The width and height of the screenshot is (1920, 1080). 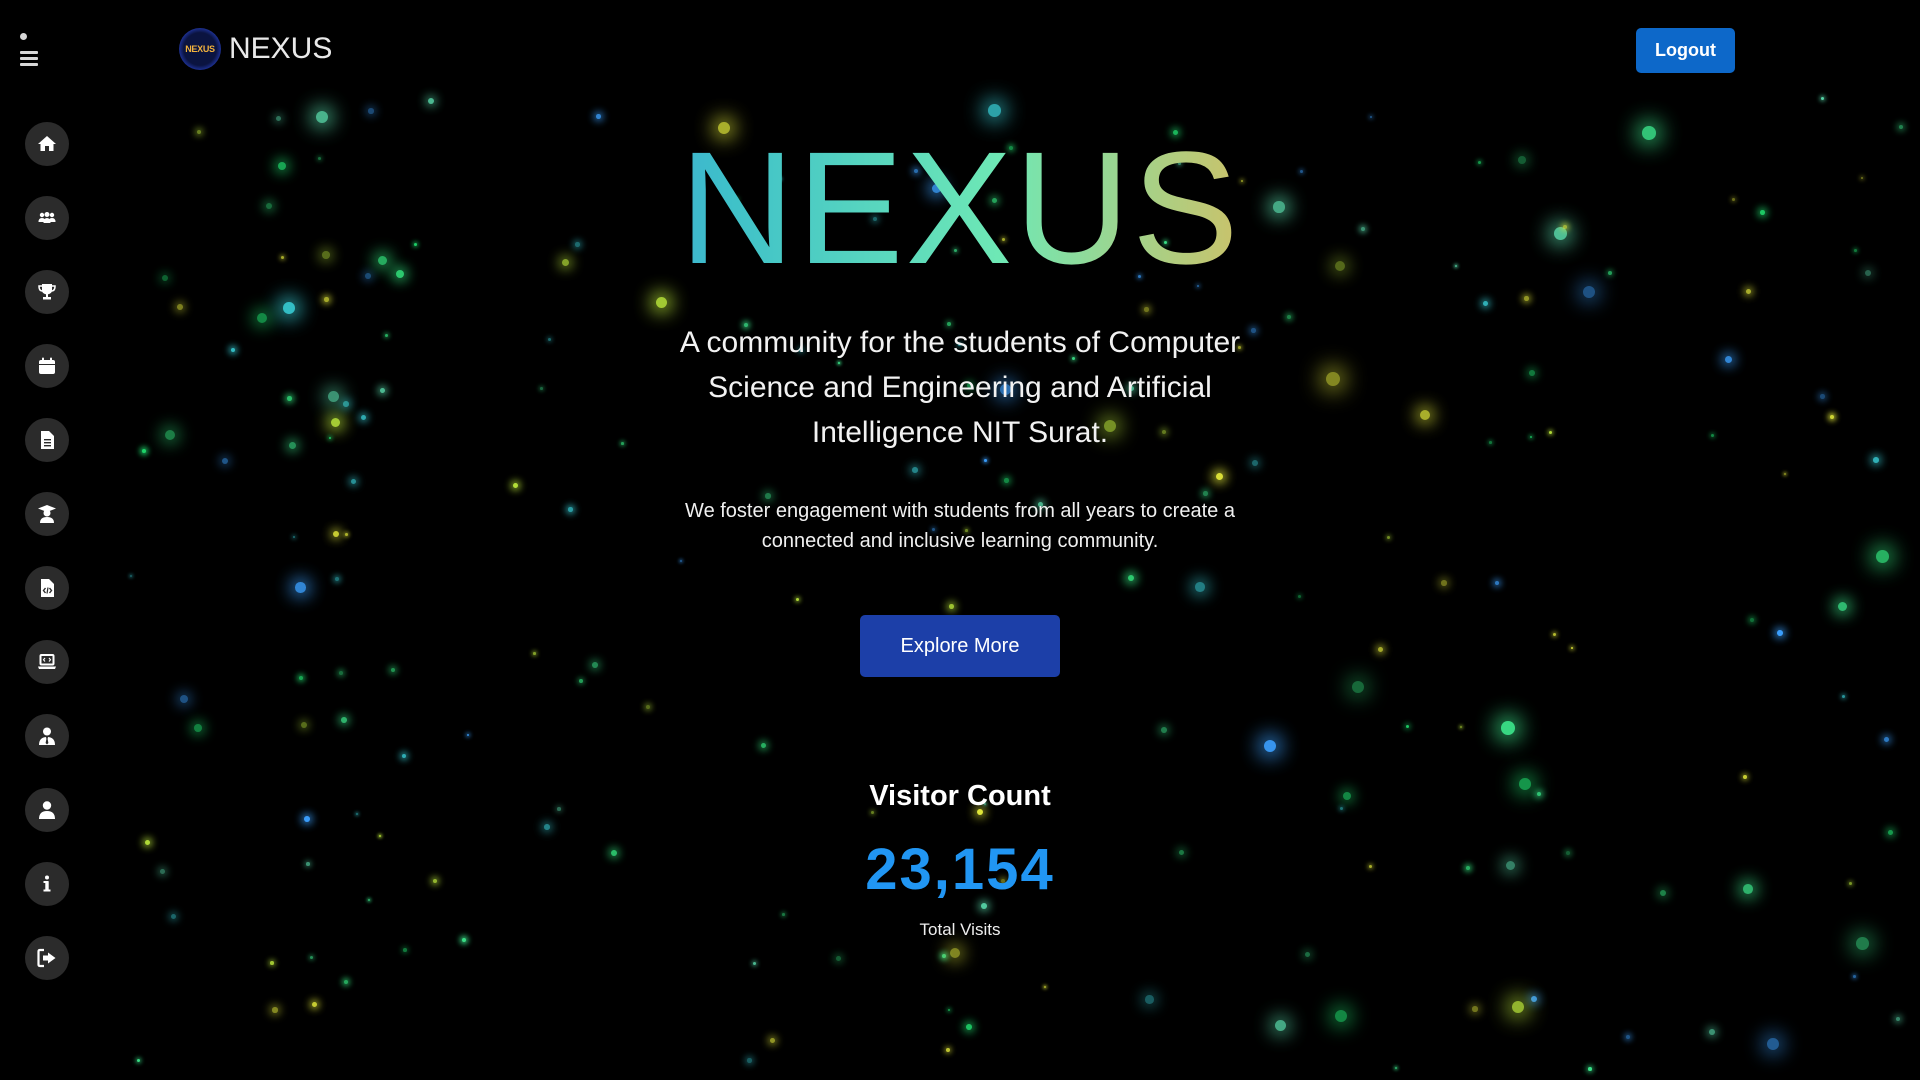 I want to click on logout-button: Logout, so click(x=1685, y=50).